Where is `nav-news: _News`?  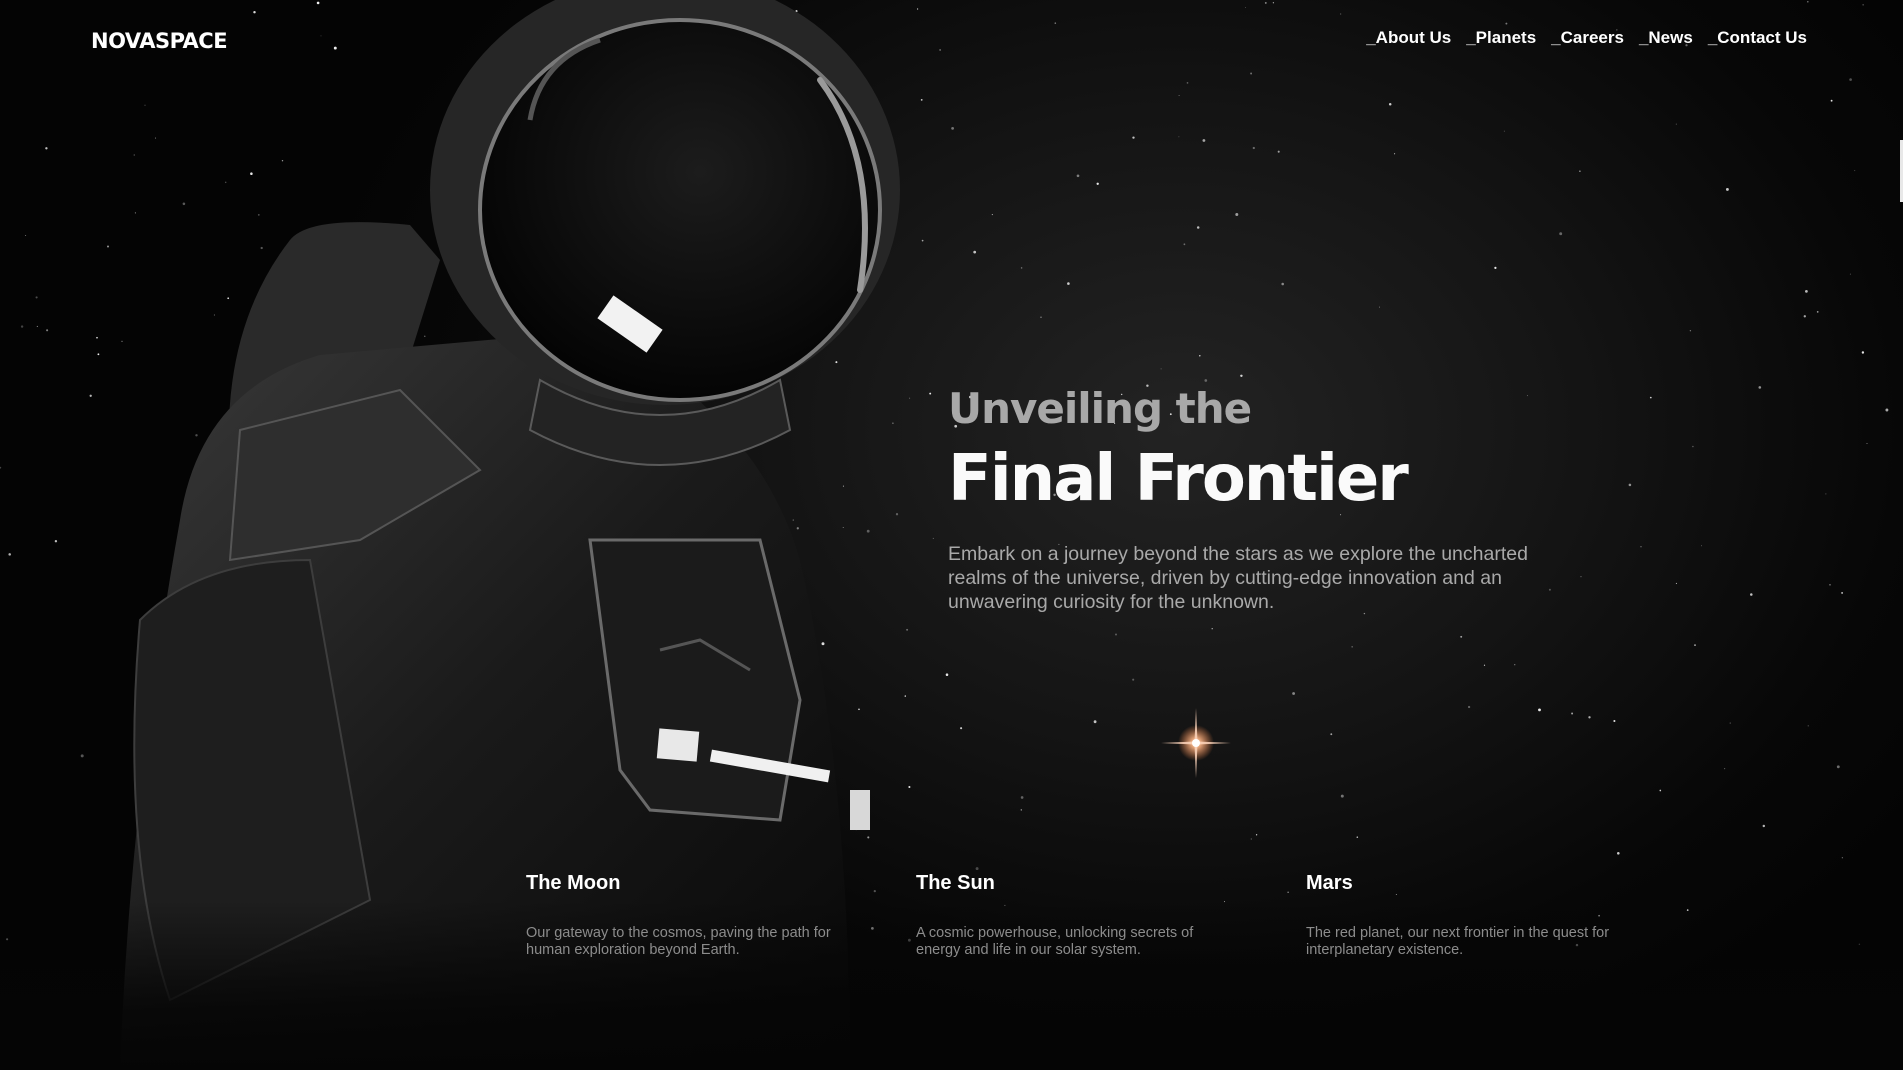 nav-news: _News is located at coordinates (1666, 38).